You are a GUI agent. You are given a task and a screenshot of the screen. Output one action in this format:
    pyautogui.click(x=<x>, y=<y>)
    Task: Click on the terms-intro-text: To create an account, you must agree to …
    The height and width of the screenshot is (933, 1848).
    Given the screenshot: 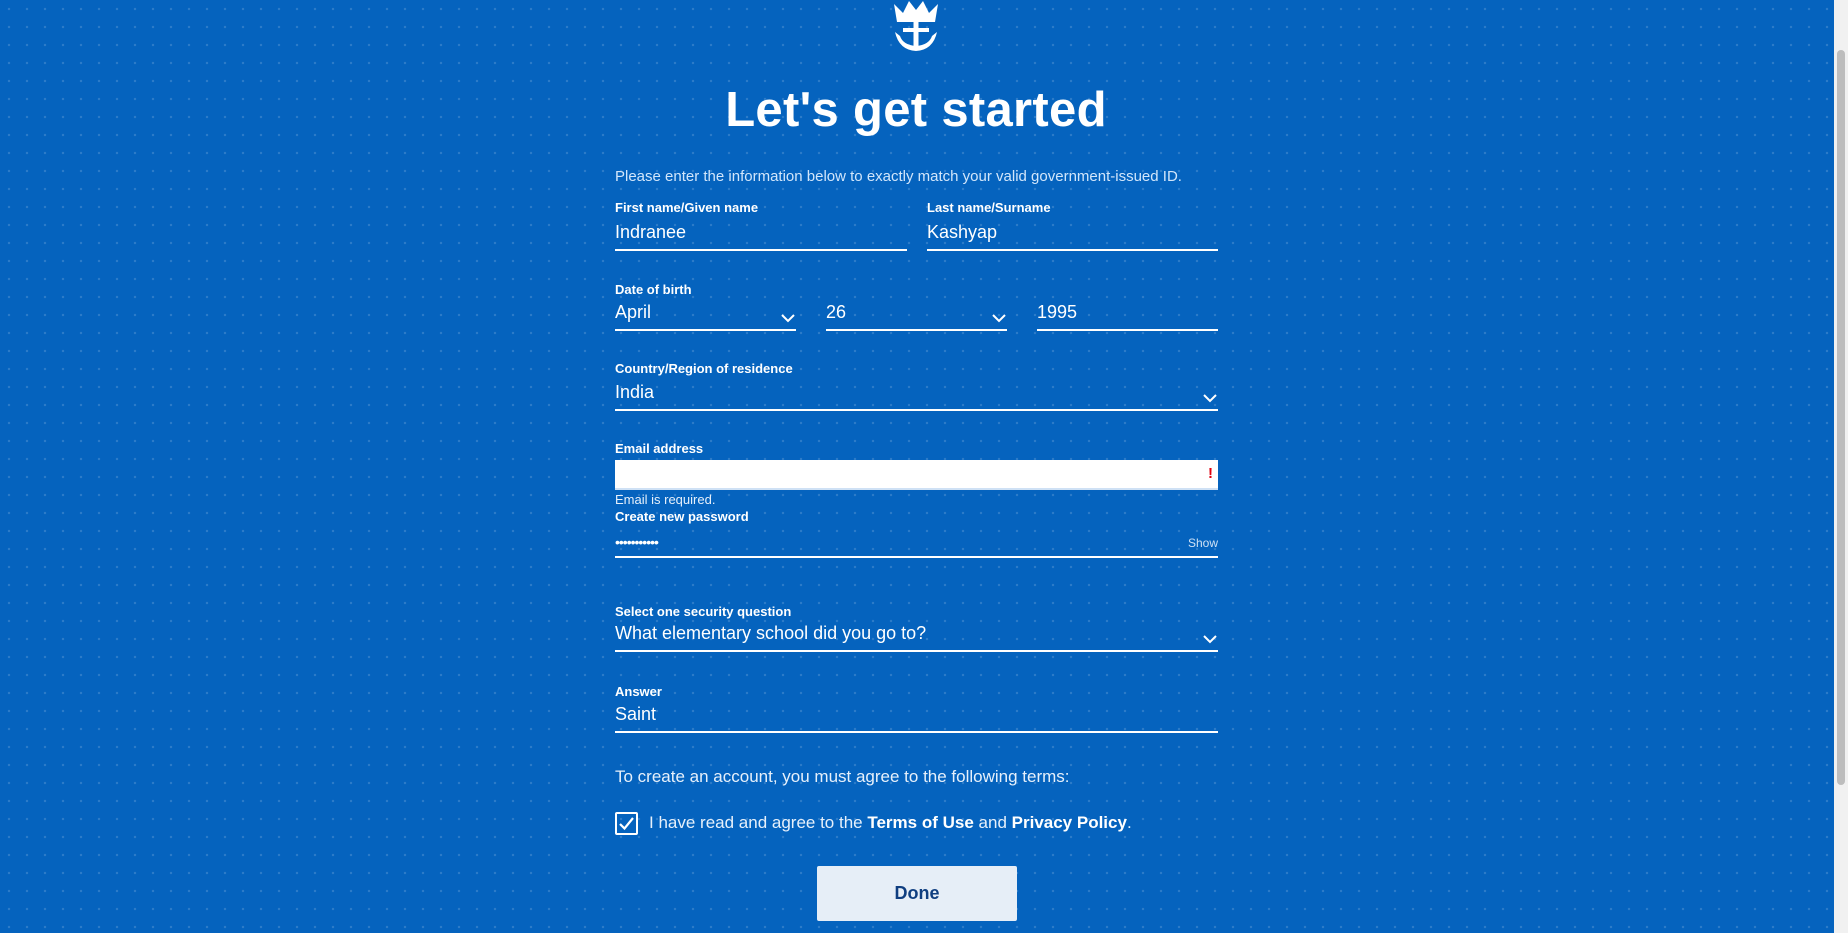 What is the action you would take?
    pyautogui.click(x=842, y=776)
    